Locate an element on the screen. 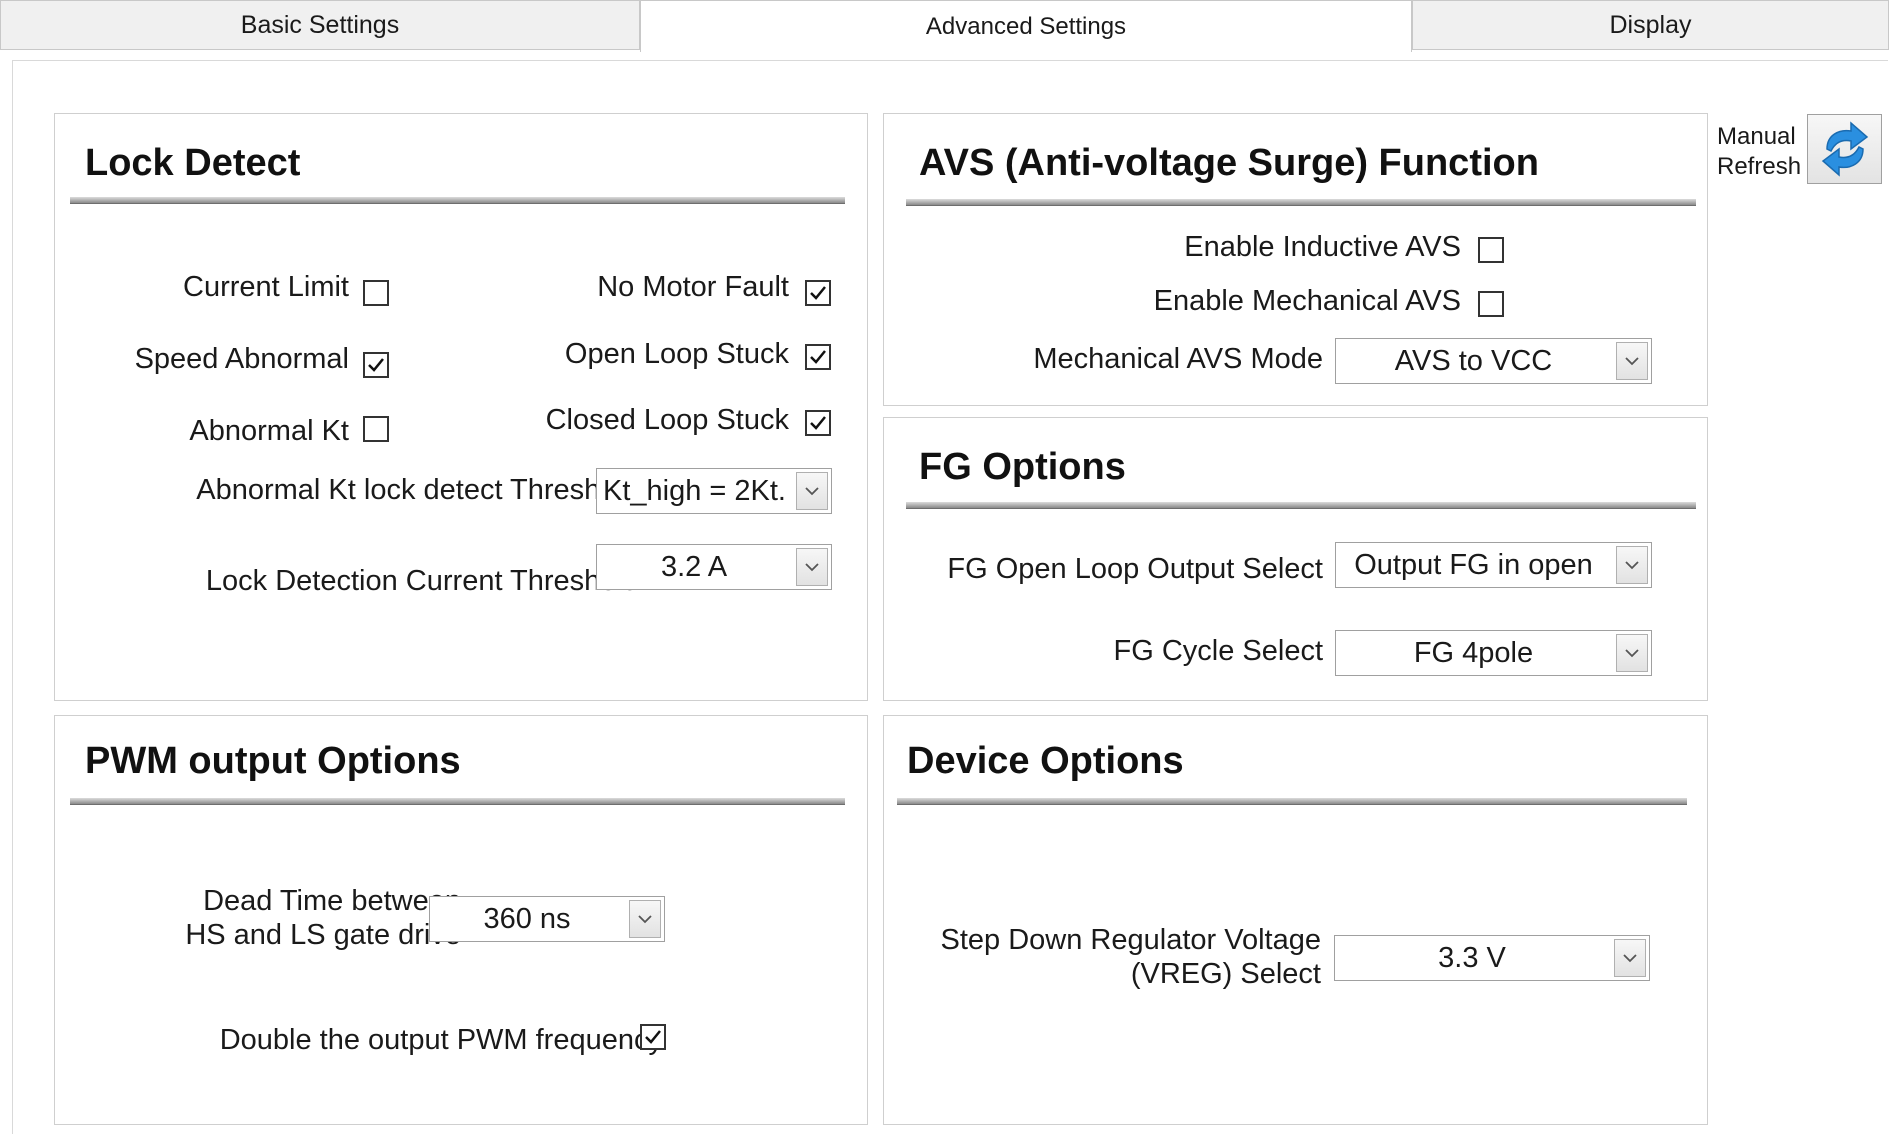 Image resolution: width=1889 pixels, height=1134 pixels. current-limit-label: Current Limit is located at coordinates (266, 287).